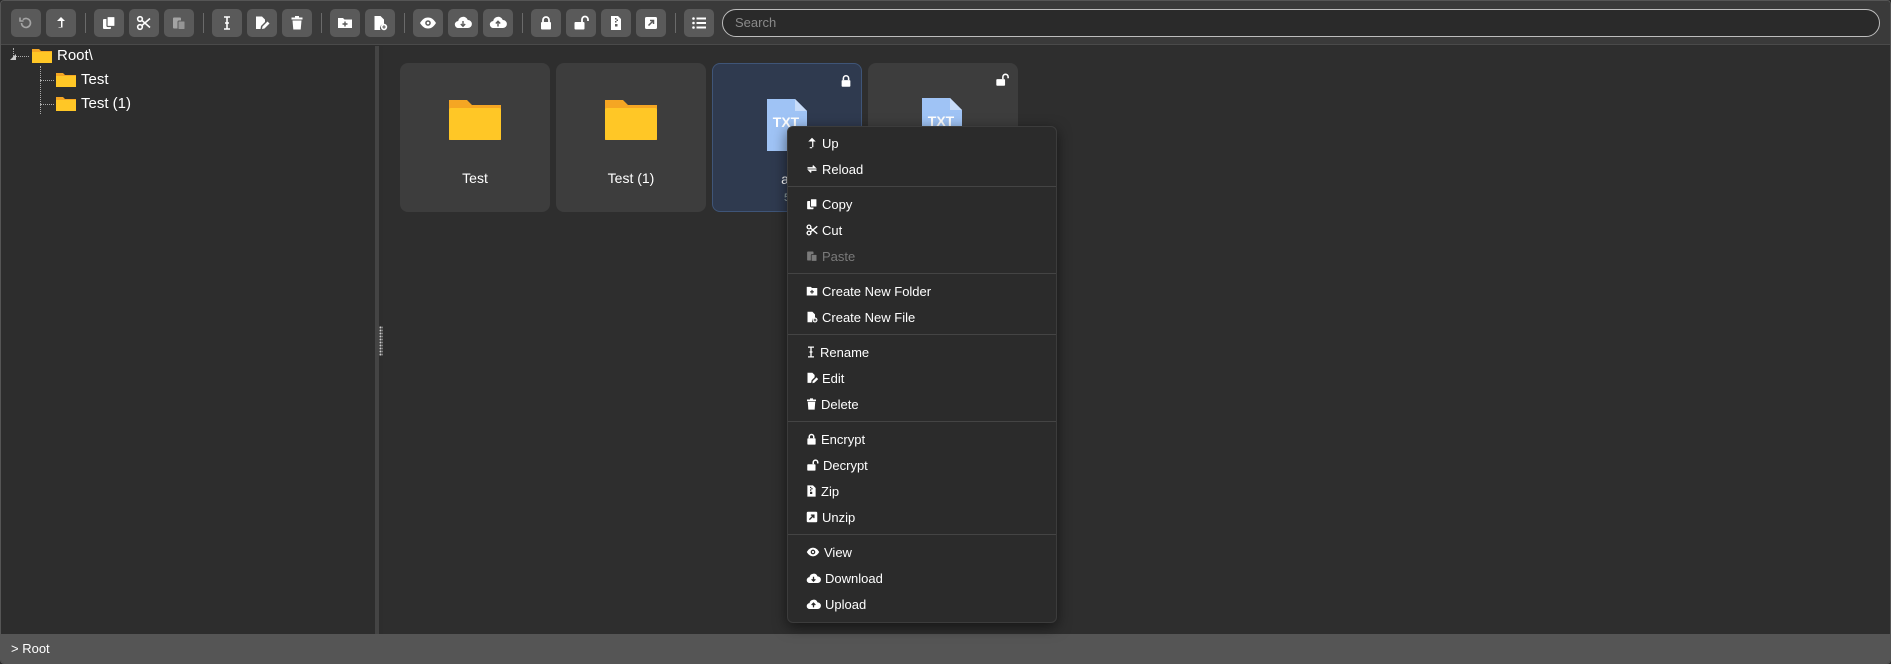  I want to click on tree-item-label: Test (1), so click(106, 103).